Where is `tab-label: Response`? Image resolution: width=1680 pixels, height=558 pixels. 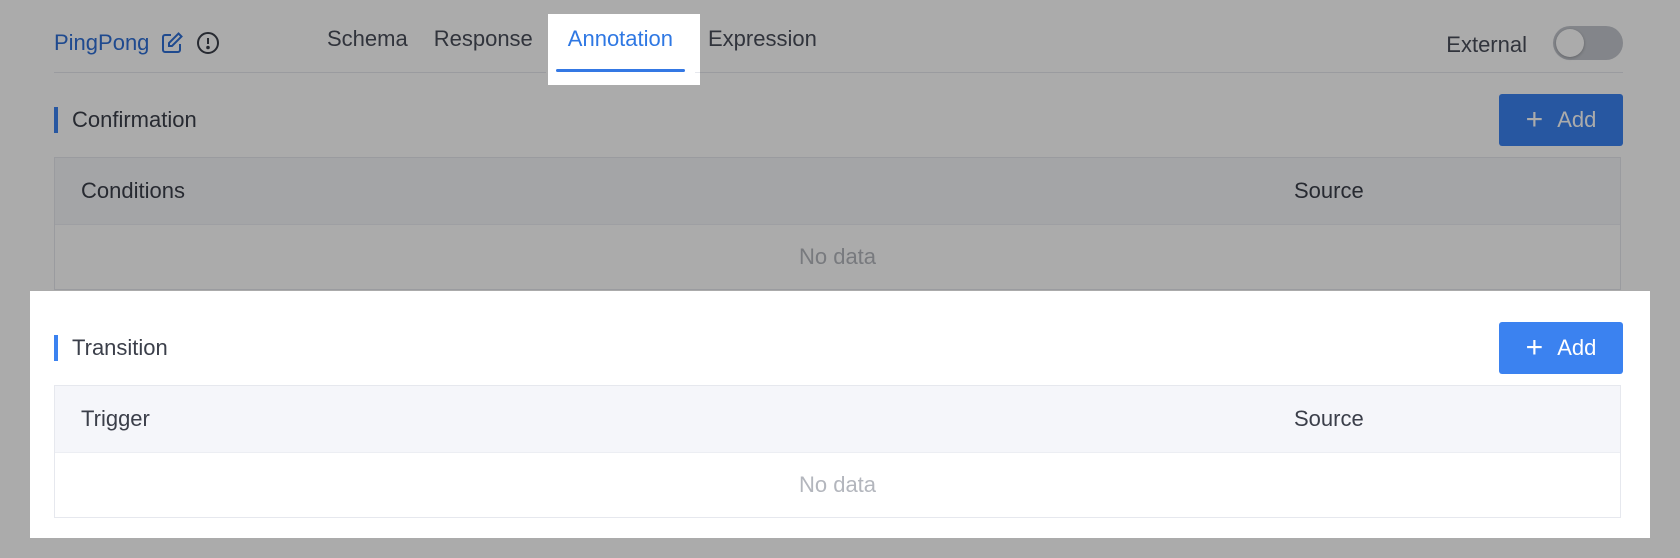
tab-label: Response is located at coordinates (483, 38).